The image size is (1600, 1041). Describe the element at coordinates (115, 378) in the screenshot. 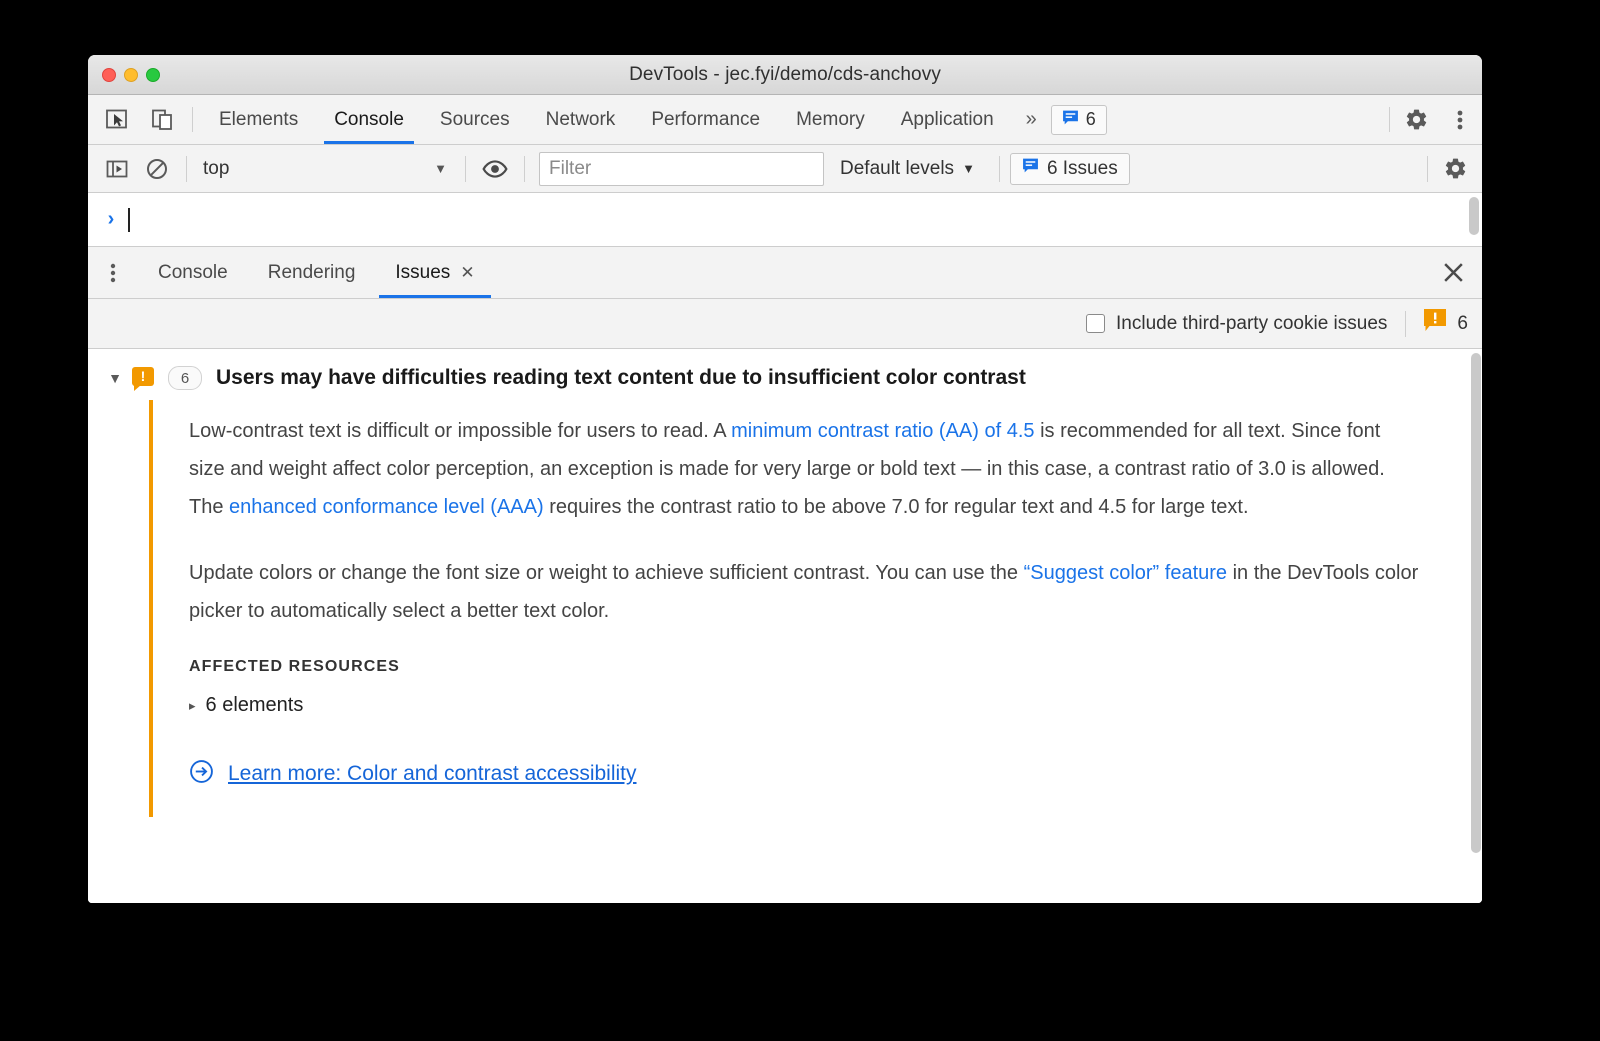

I see `collapse-issue-icon: ▼` at that location.